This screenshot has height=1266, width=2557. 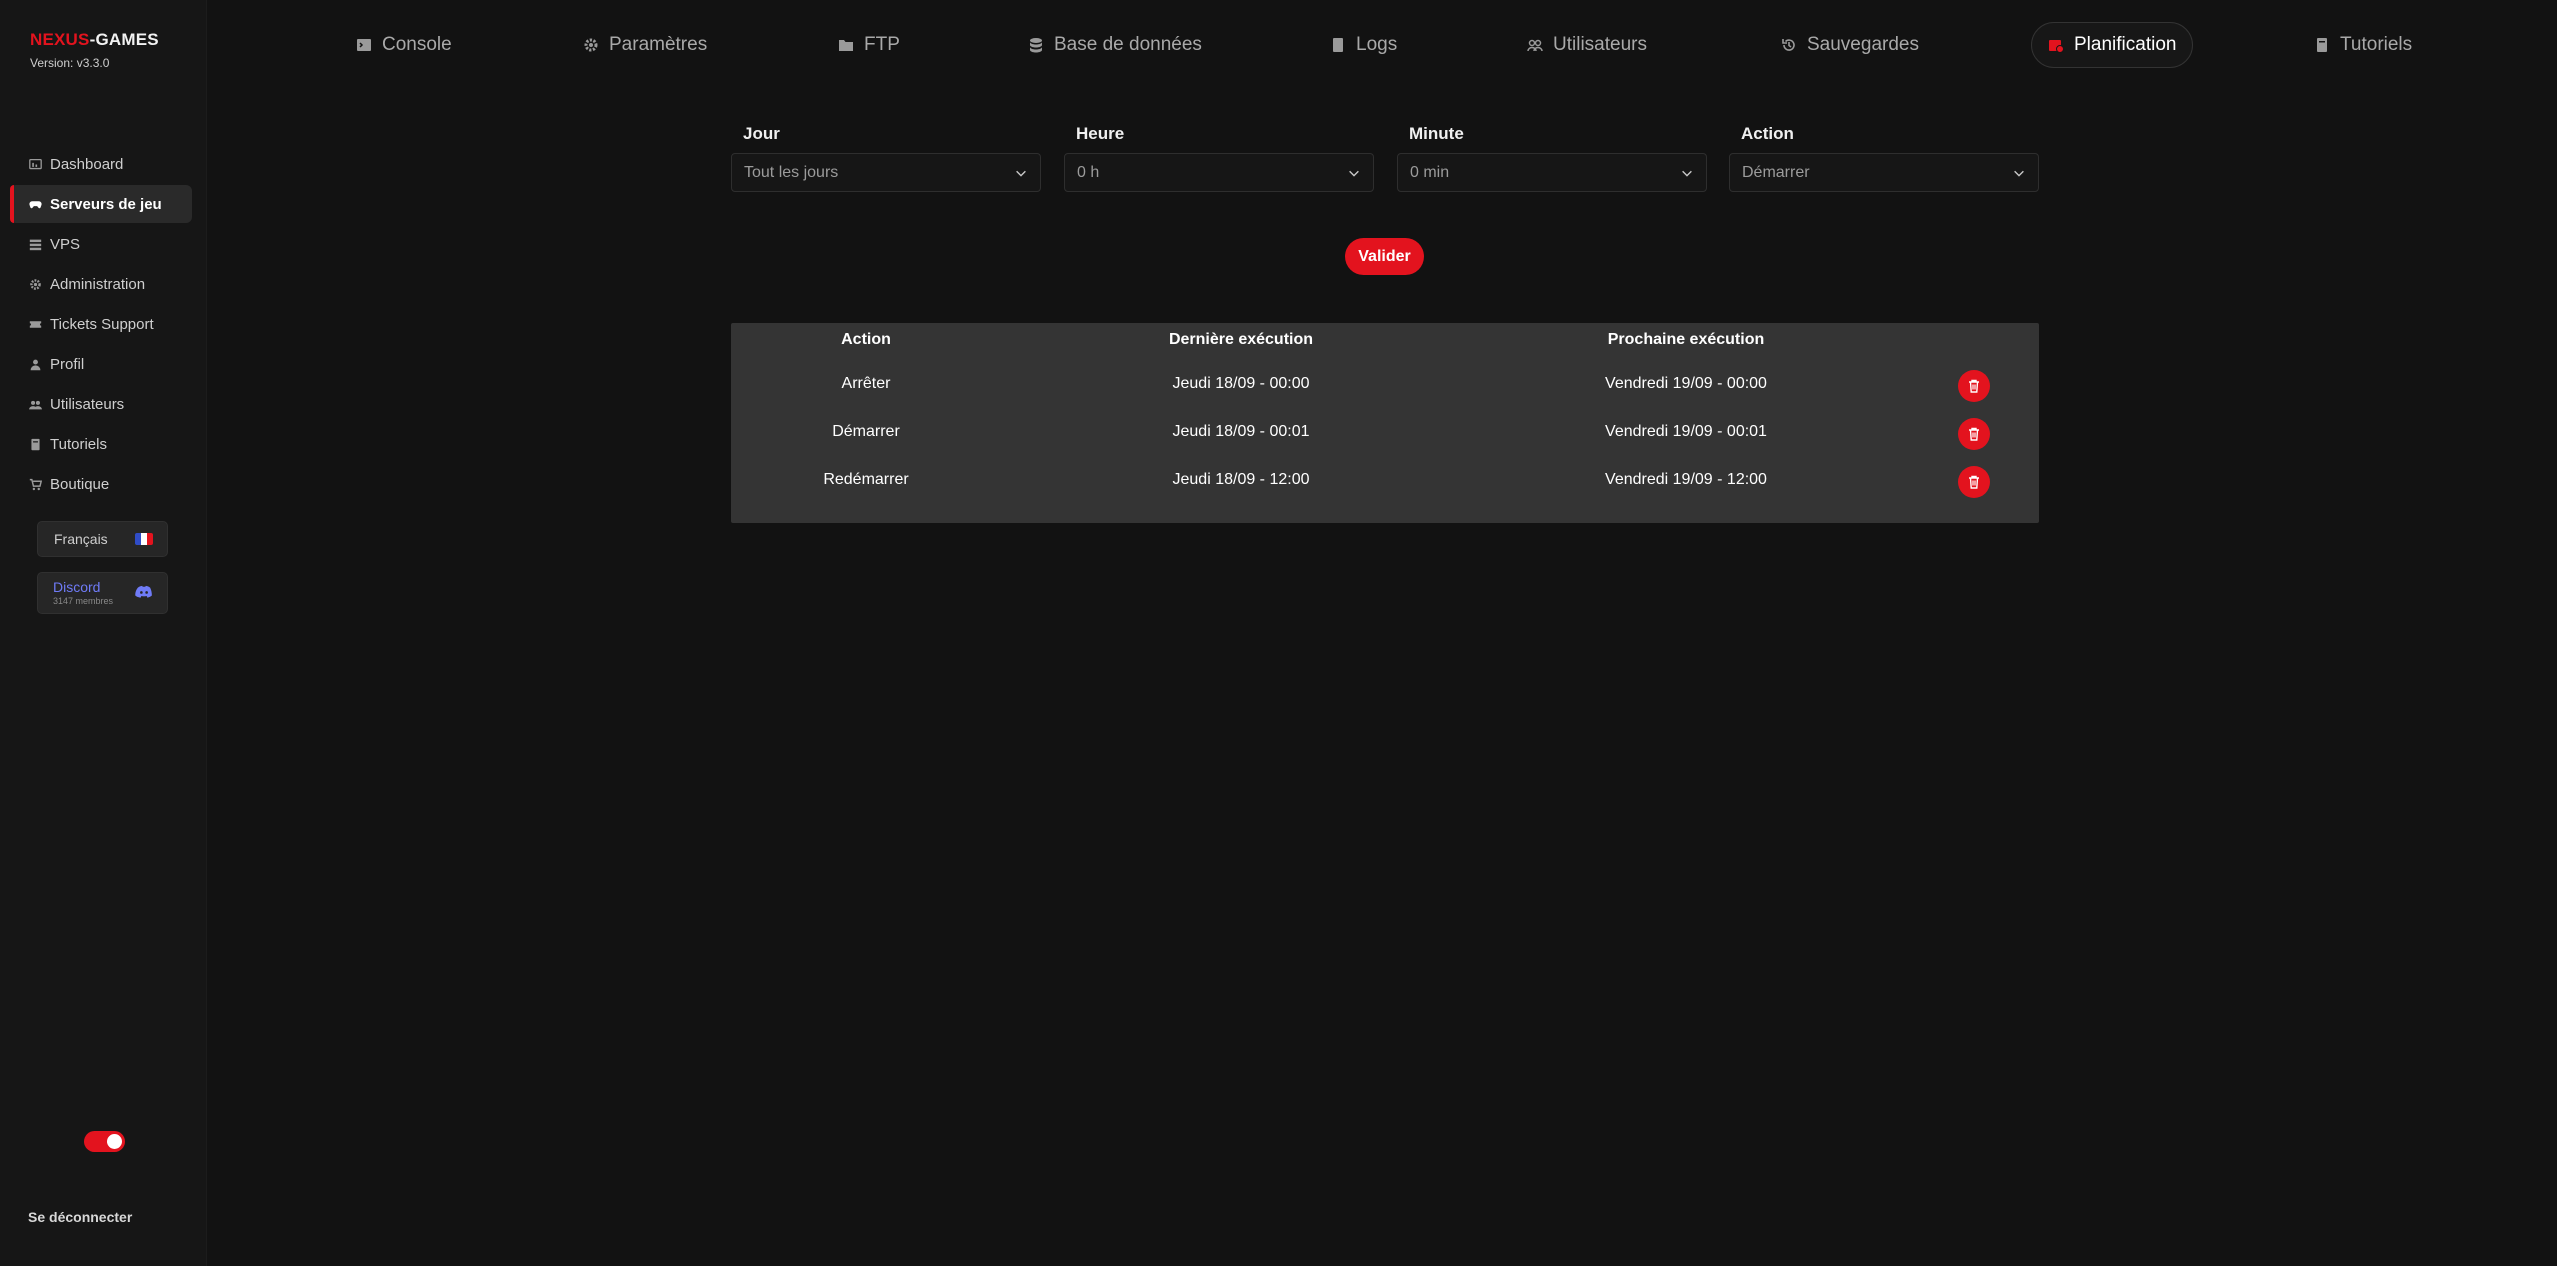 What do you see at coordinates (35, 324) in the screenshot?
I see `ticket-icon` at bounding box center [35, 324].